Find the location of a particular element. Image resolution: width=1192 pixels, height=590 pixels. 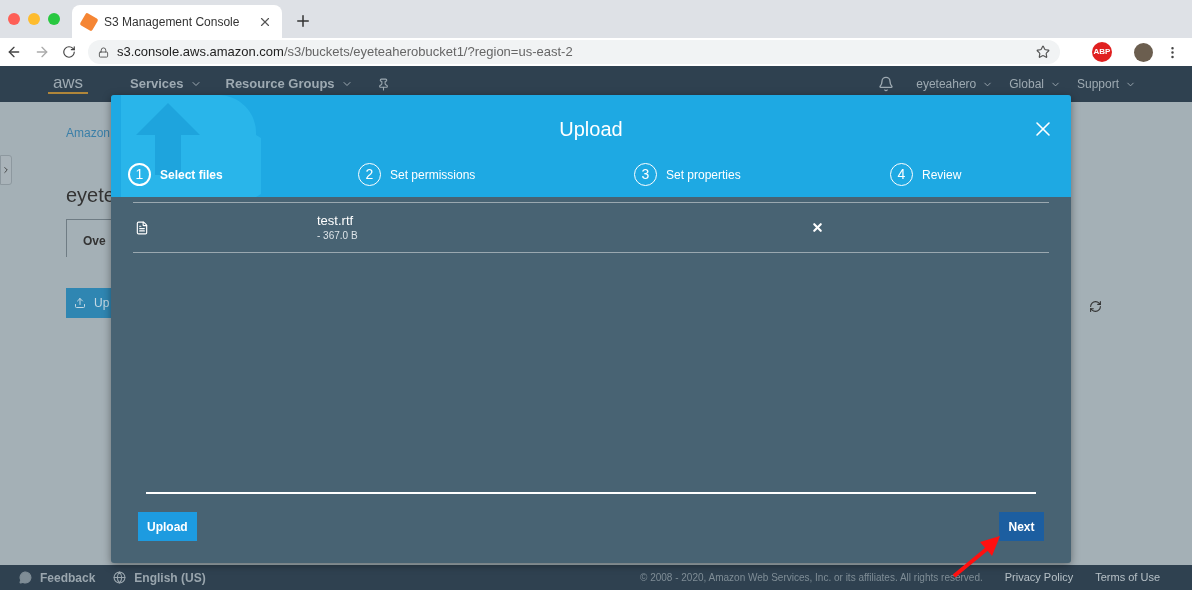

wizard-step: 2 Set permissions is located at coordinates (496, 174).